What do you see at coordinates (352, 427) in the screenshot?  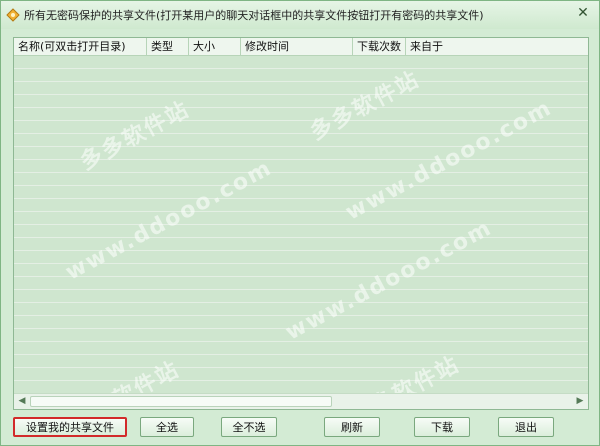 I see `refresh-button: 刷新` at bounding box center [352, 427].